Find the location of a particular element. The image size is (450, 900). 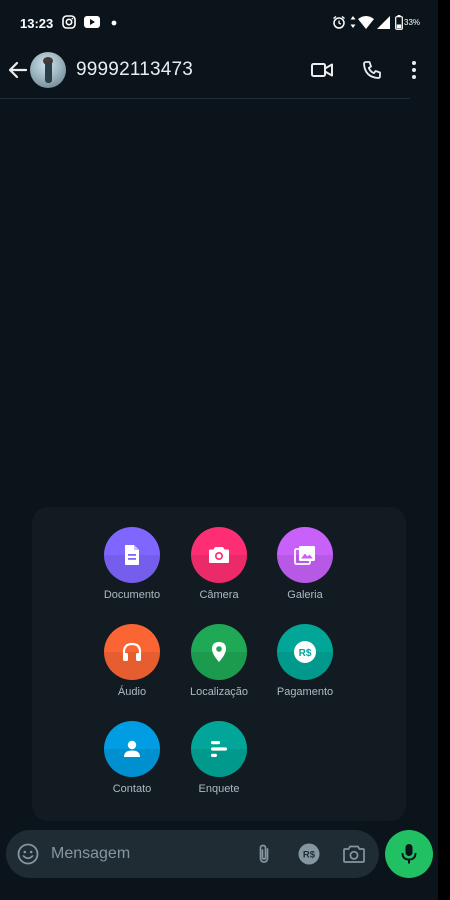

documento-circle is located at coordinates (132, 555).